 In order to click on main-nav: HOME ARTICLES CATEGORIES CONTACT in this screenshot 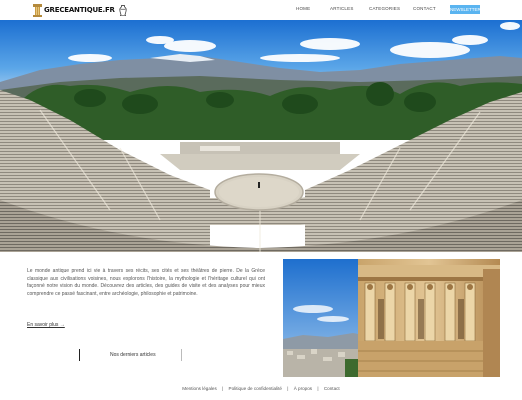, I will do `click(261, 10)`.